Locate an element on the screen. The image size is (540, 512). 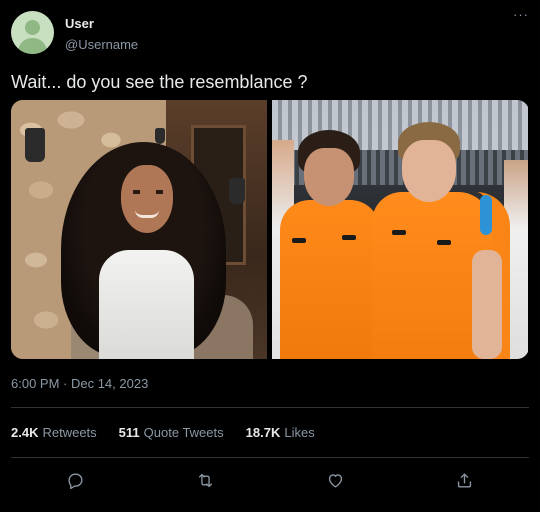
arm is located at coordinates (487, 304).